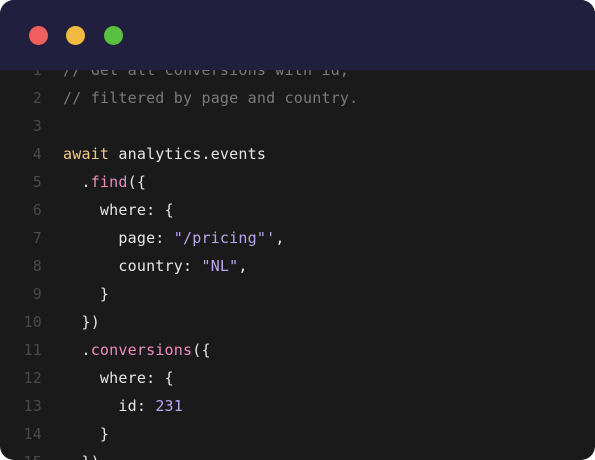  What do you see at coordinates (297, 322) in the screenshot?
I see `code-line: 10 })` at bounding box center [297, 322].